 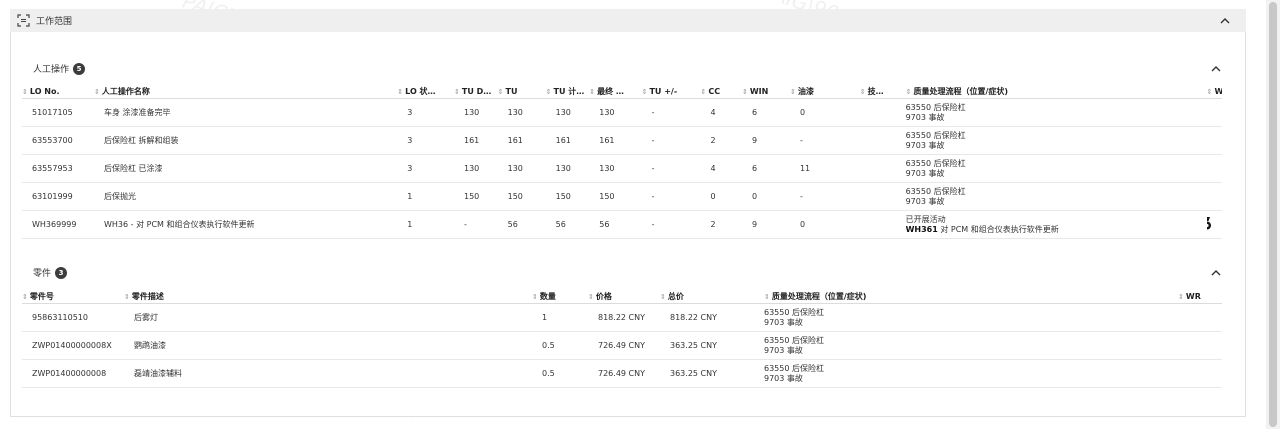 What do you see at coordinates (58, 91) in the screenshot?
I see `labour-column-header: ⇕ LO No.` at bounding box center [58, 91].